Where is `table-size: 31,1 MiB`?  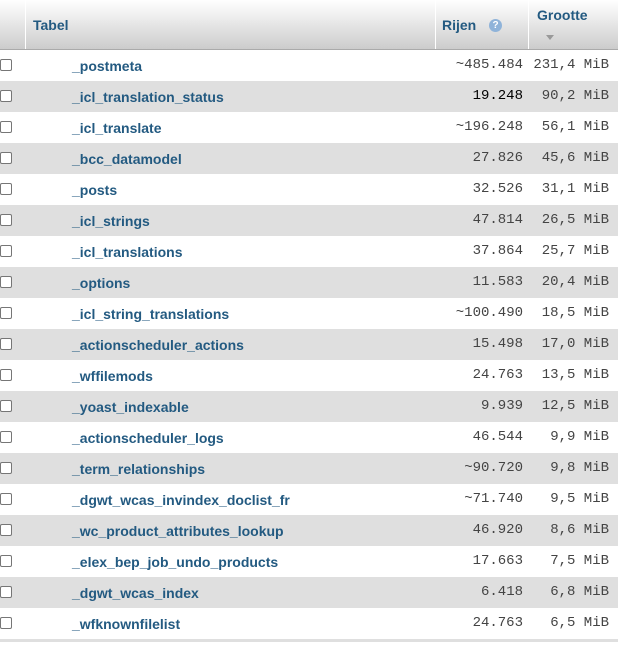 table-size: 31,1 MiB is located at coordinates (575, 189).